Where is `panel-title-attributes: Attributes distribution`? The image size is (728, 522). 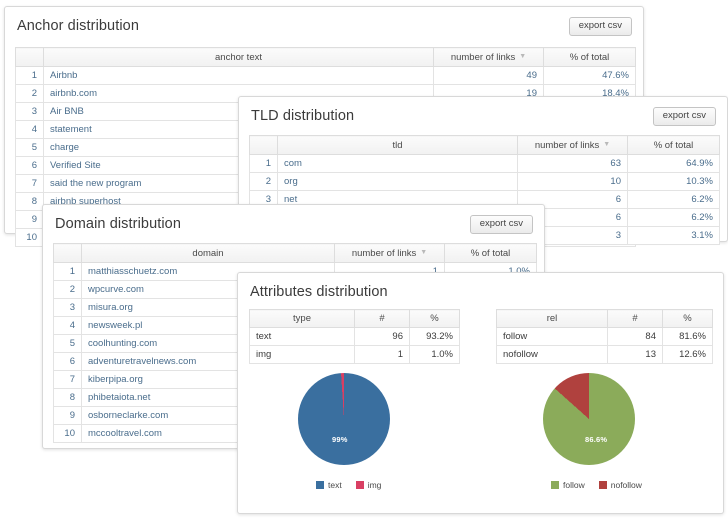 panel-title-attributes: Attributes distribution is located at coordinates (319, 292).